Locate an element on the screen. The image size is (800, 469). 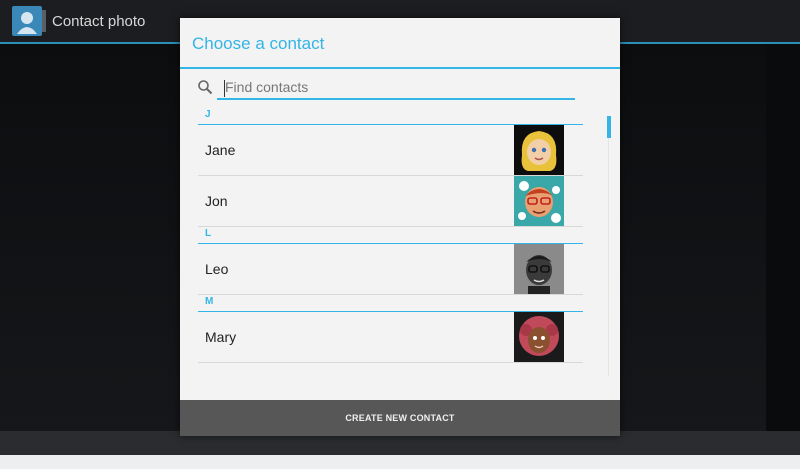
side-panel is located at coordinates (783, 237).